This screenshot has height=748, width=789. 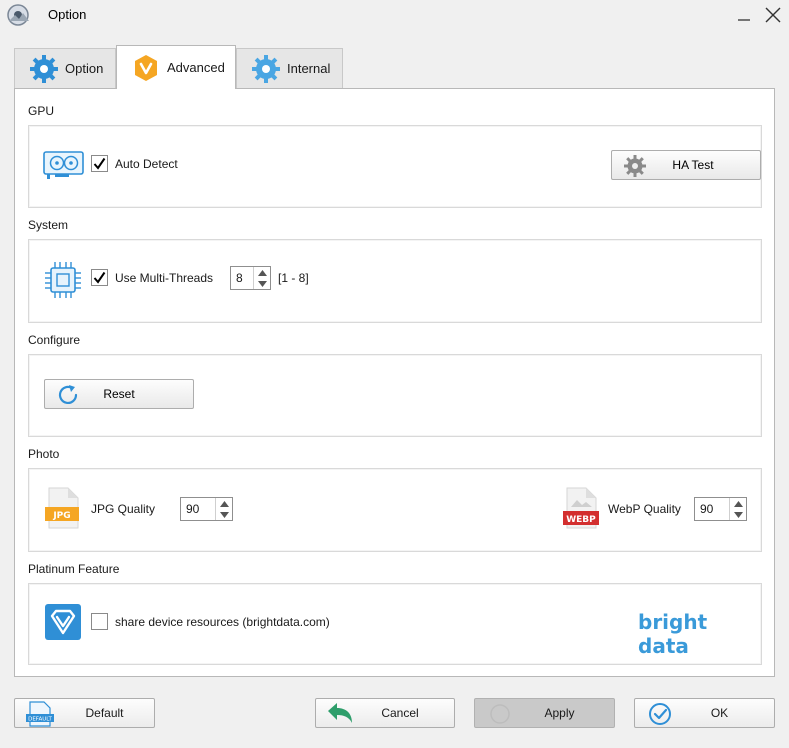 I want to click on jpg-quality-label: JPG Quality, so click(x=123, y=509).